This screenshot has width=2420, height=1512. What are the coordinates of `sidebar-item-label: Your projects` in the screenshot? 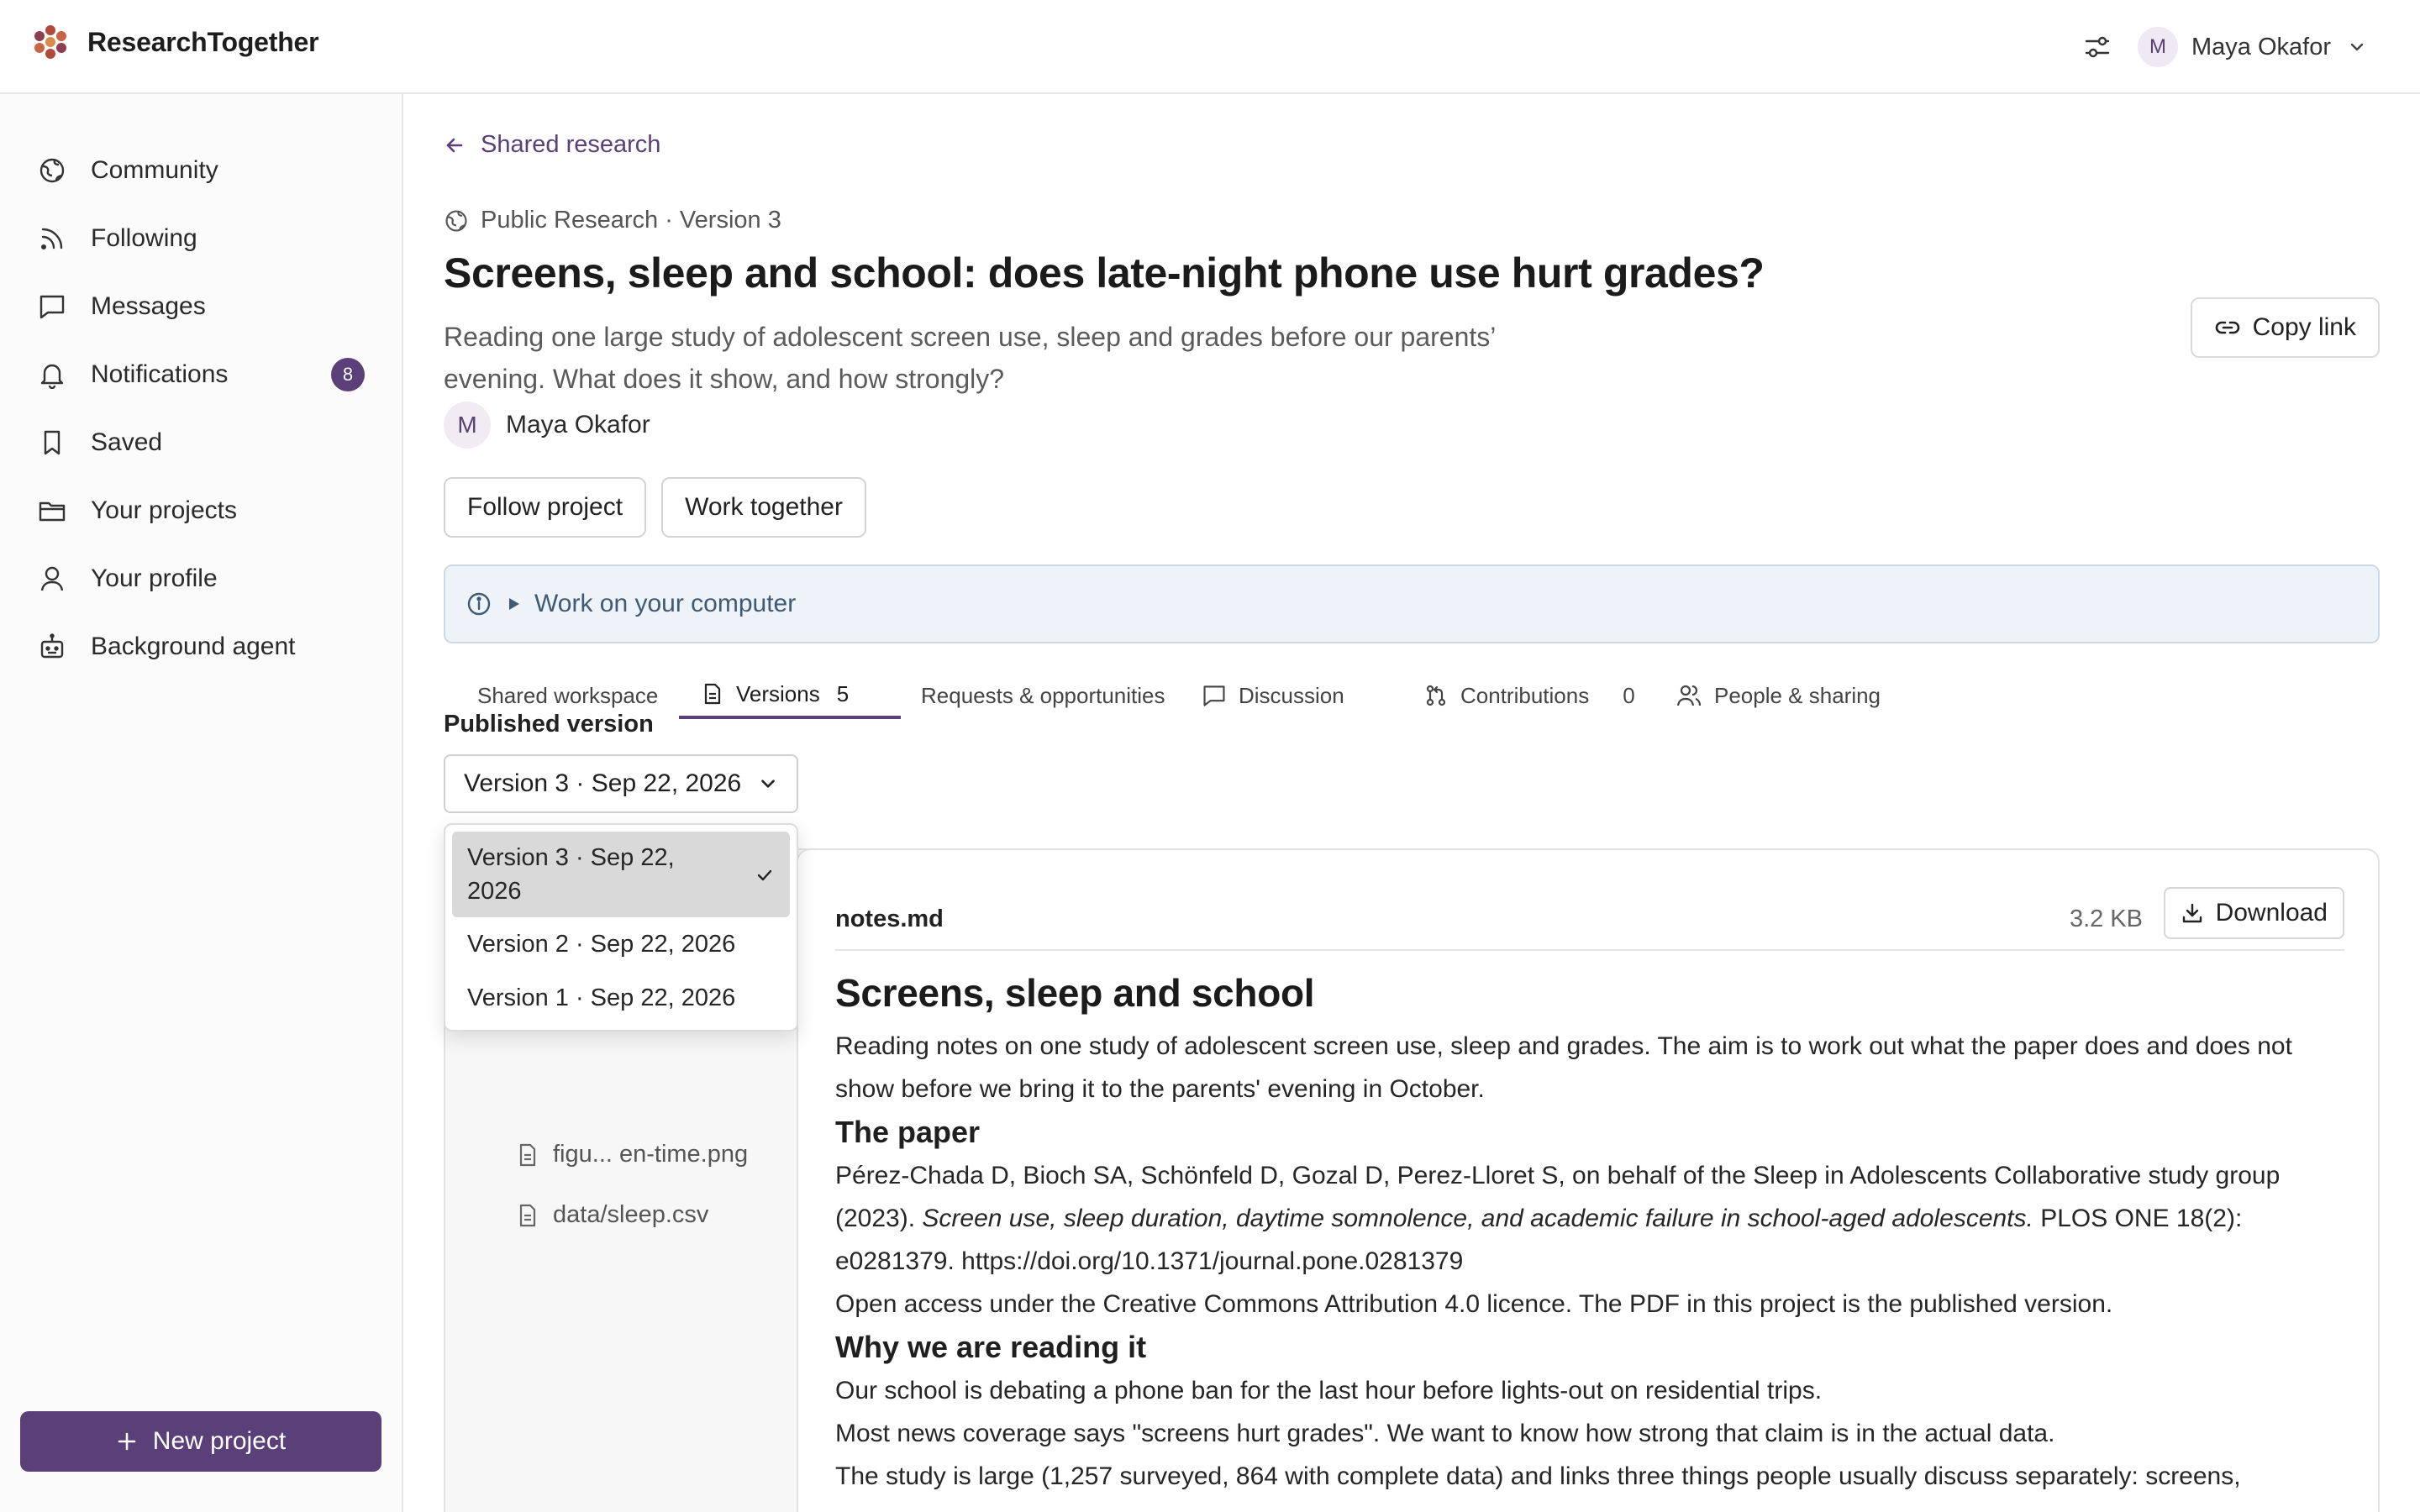 It's located at (164, 510).